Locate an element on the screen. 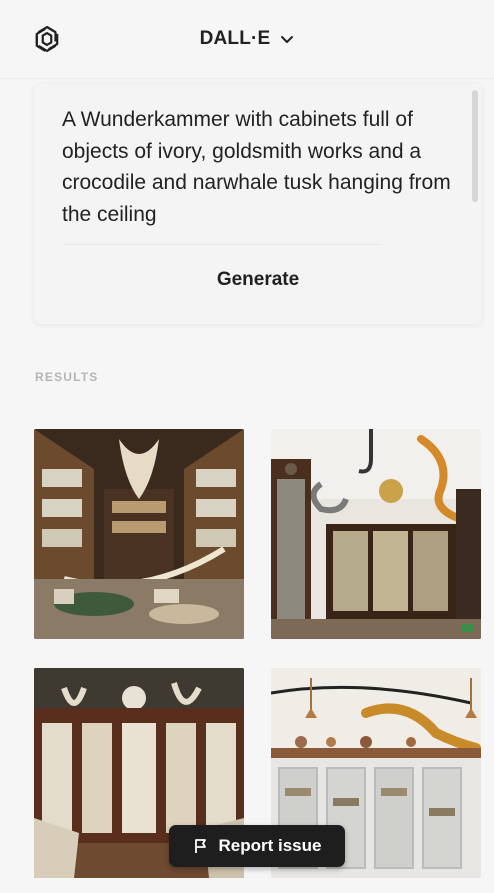 This screenshot has width=494, height=893. flag-icon is located at coordinates (200, 846).